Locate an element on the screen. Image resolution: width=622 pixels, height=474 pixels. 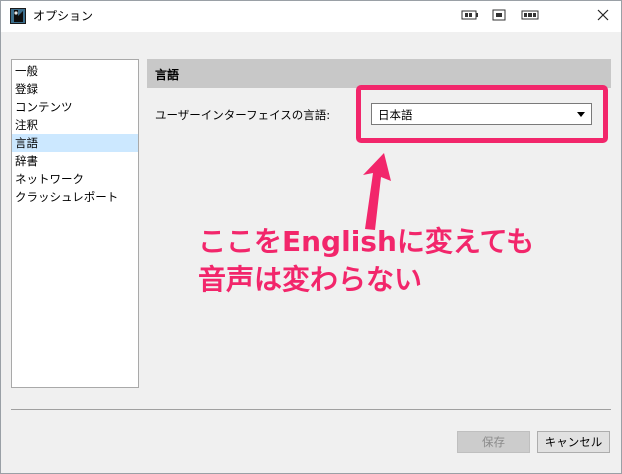
sidebar-item-network: ネットワーク is located at coordinates (75, 179).